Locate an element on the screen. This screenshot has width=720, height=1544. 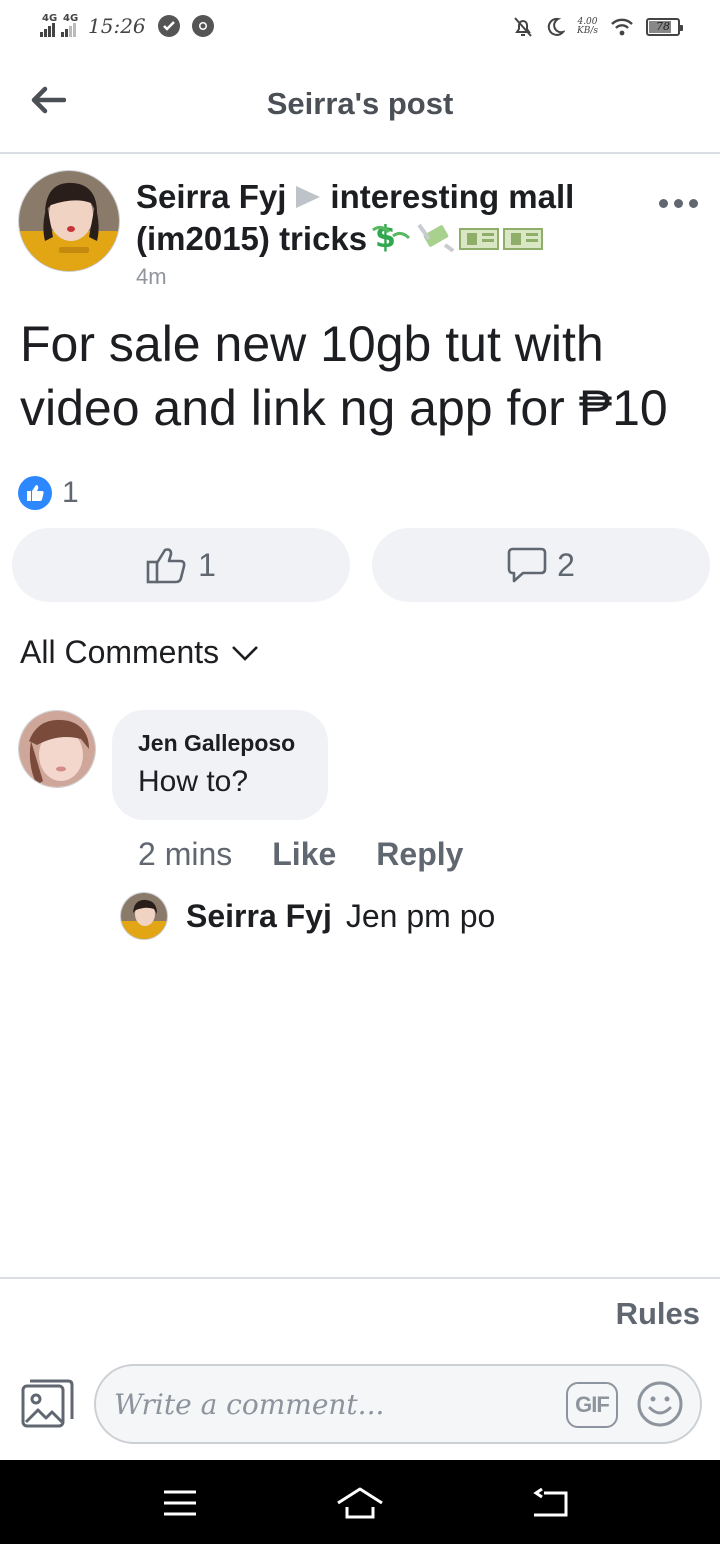
system-nav-bar is located at coordinates (360, 1502).